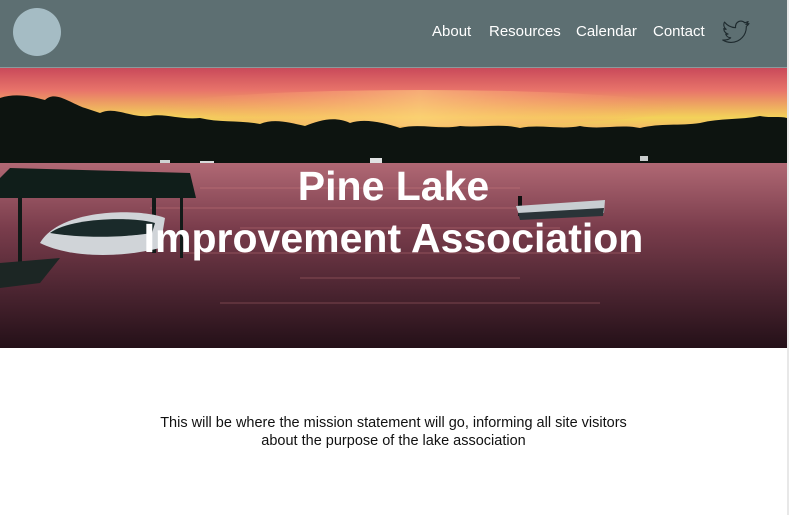 This screenshot has height=515, width=789. Describe the element at coordinates (393, 186) in the screenshot. I see `hero-title-line-1: Pine Lake` at that location.